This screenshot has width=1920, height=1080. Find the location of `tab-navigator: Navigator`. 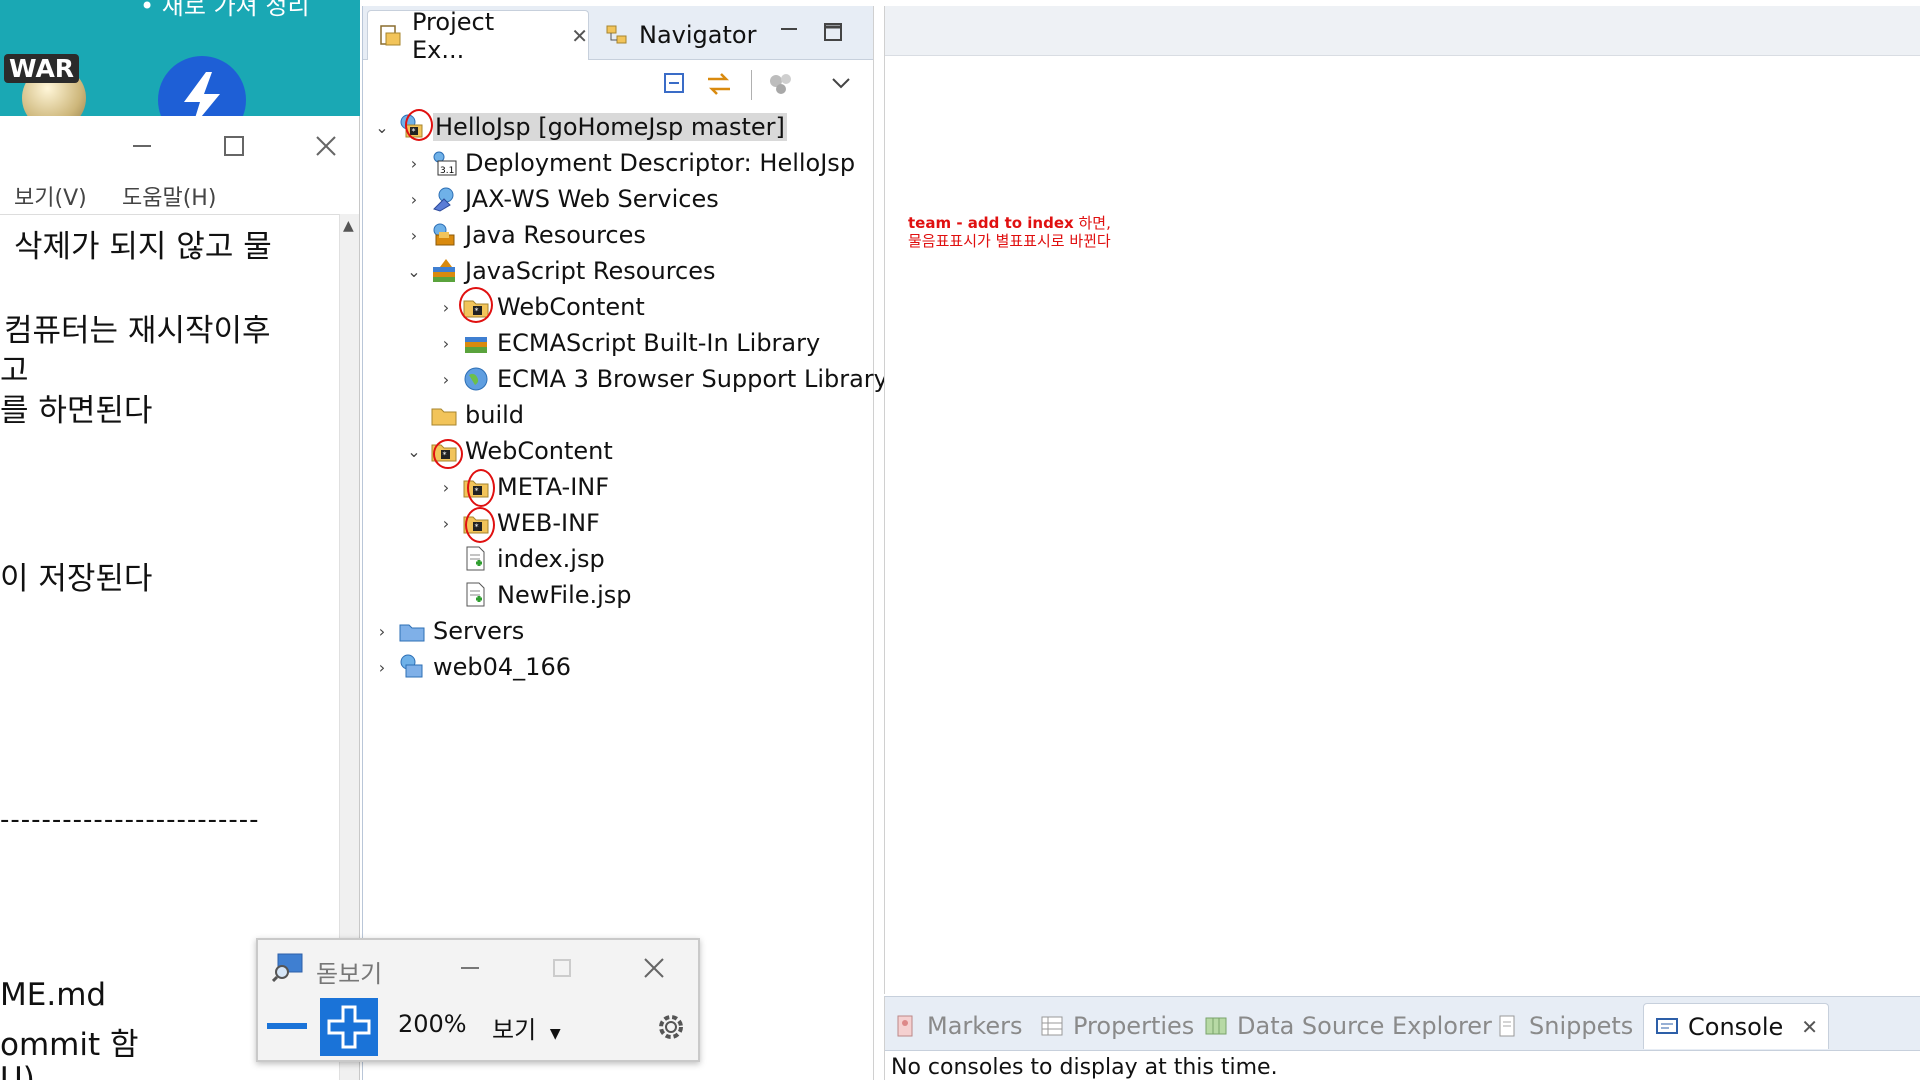

tab-navigator: Navigator is located at coordinates (680, 35).